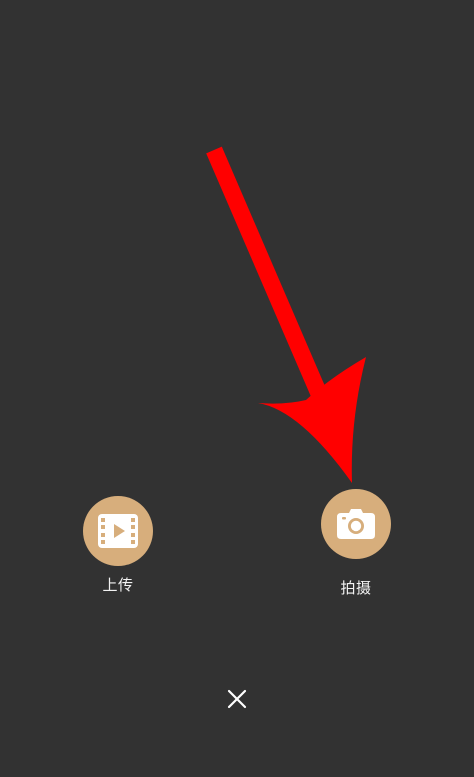 This screenshot has width=474, height=777. I want to click on capture-label: 拍摄, so click(356, 588).